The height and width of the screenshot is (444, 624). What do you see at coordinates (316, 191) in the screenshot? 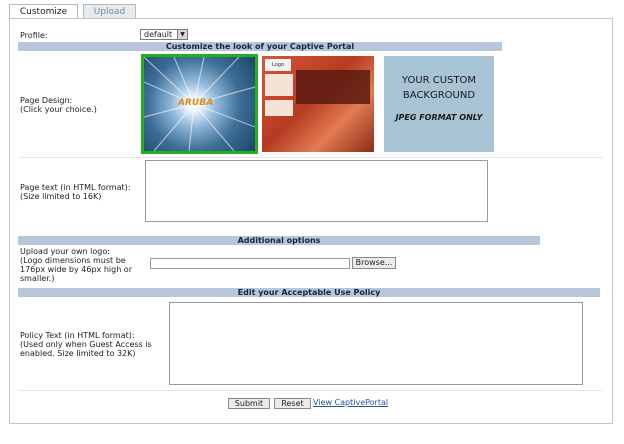
I see `page-text-textarea` at bounding box center [316, 191].